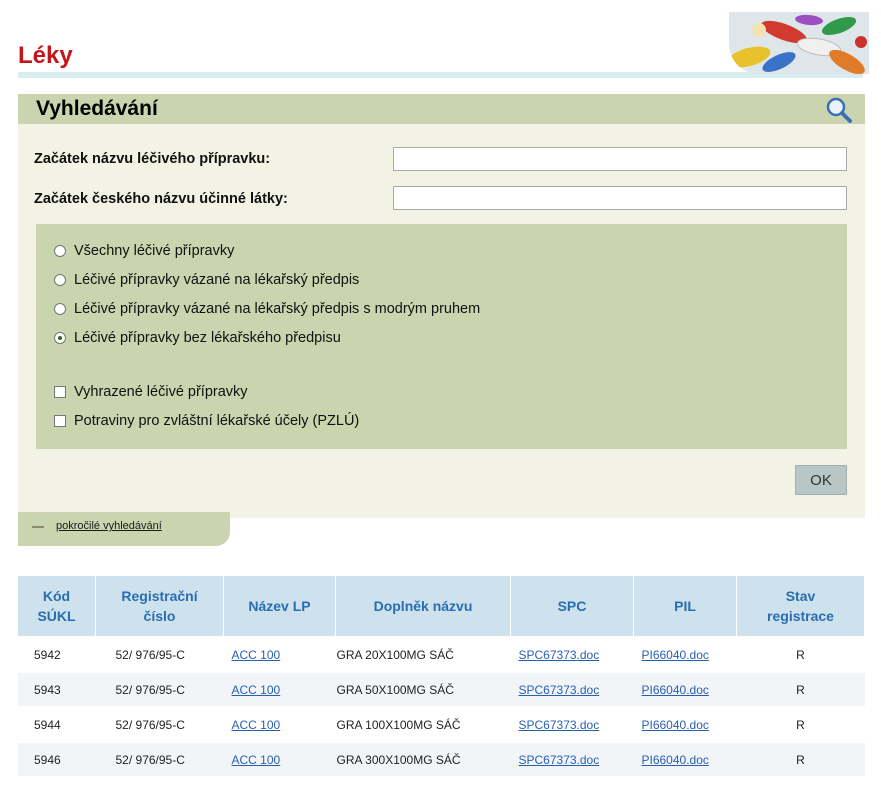 Image resolution: width=881 pixels, height=795 pixels. What do you see at coordinates (279, 606) in the screenshot?
I see `col-name: Název LP` at bounding box center [279, 606].